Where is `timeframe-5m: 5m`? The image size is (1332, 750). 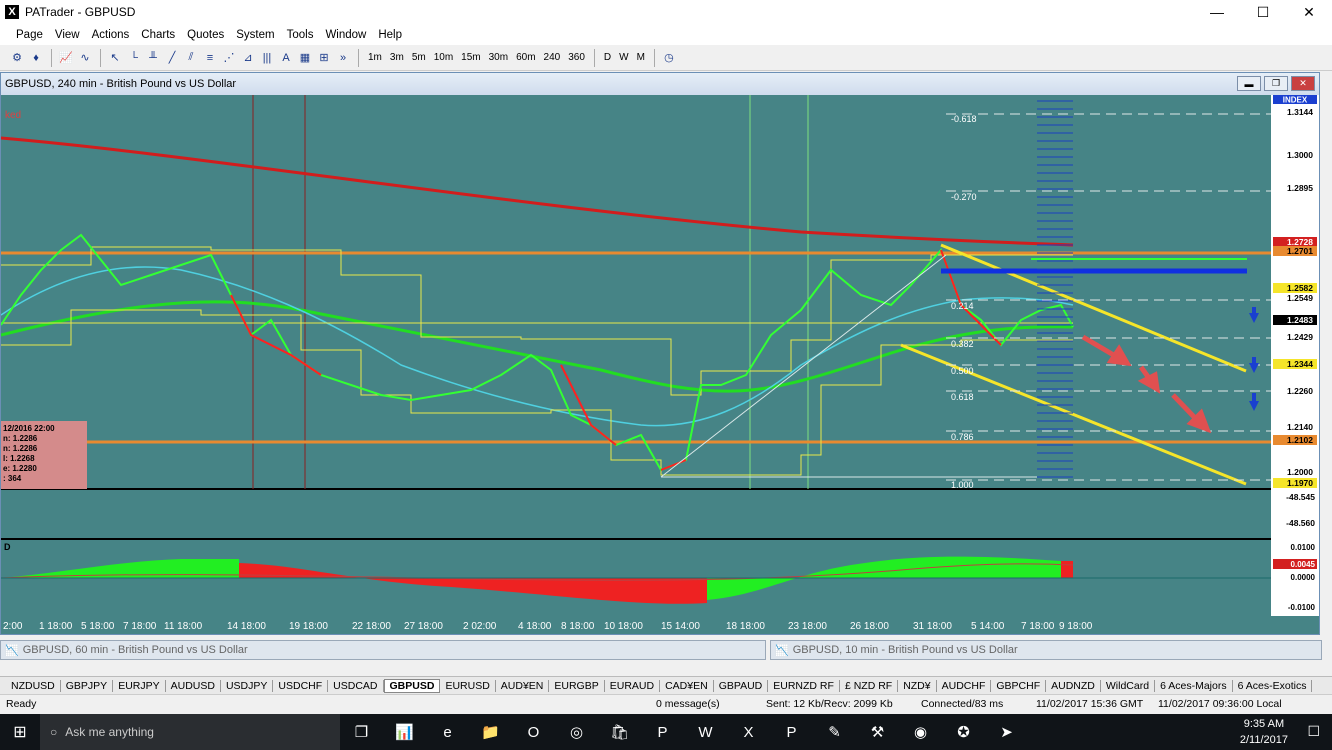 timeframe-5m: 5m is located at coordinates (419, 57).